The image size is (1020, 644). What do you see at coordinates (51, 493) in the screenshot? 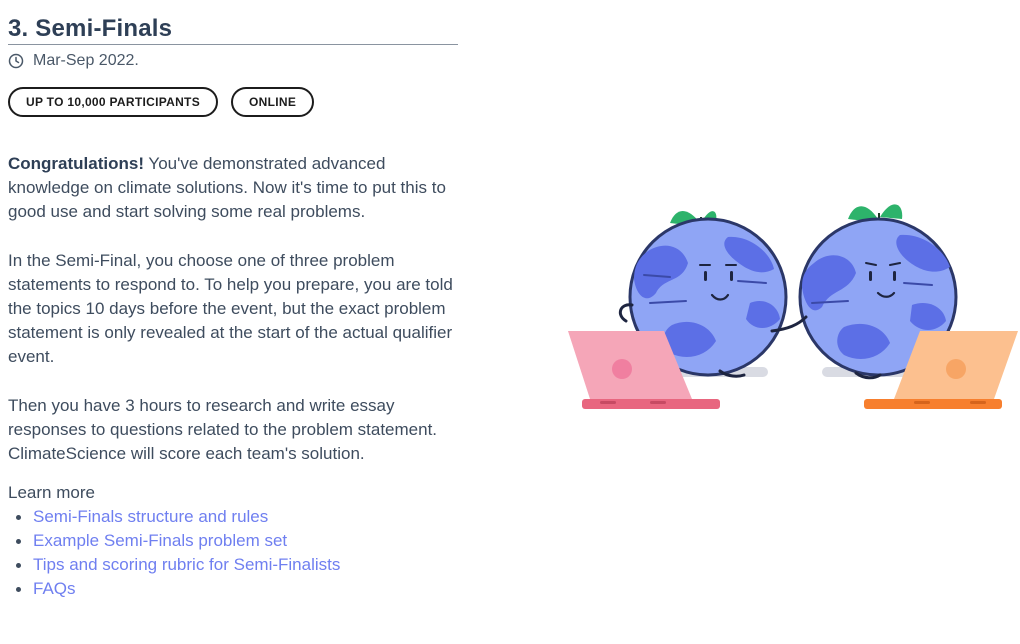
I see `learn-more-label: Learn more` at bounding box center [51, 493].